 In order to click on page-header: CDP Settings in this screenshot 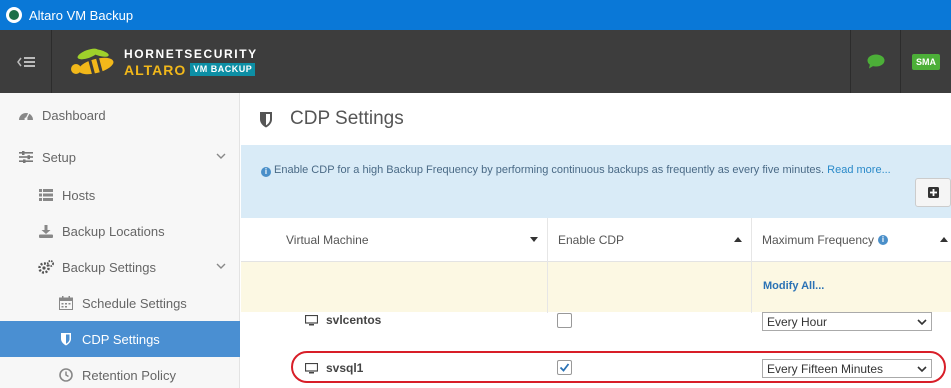, I will do `click(596, 119)`.